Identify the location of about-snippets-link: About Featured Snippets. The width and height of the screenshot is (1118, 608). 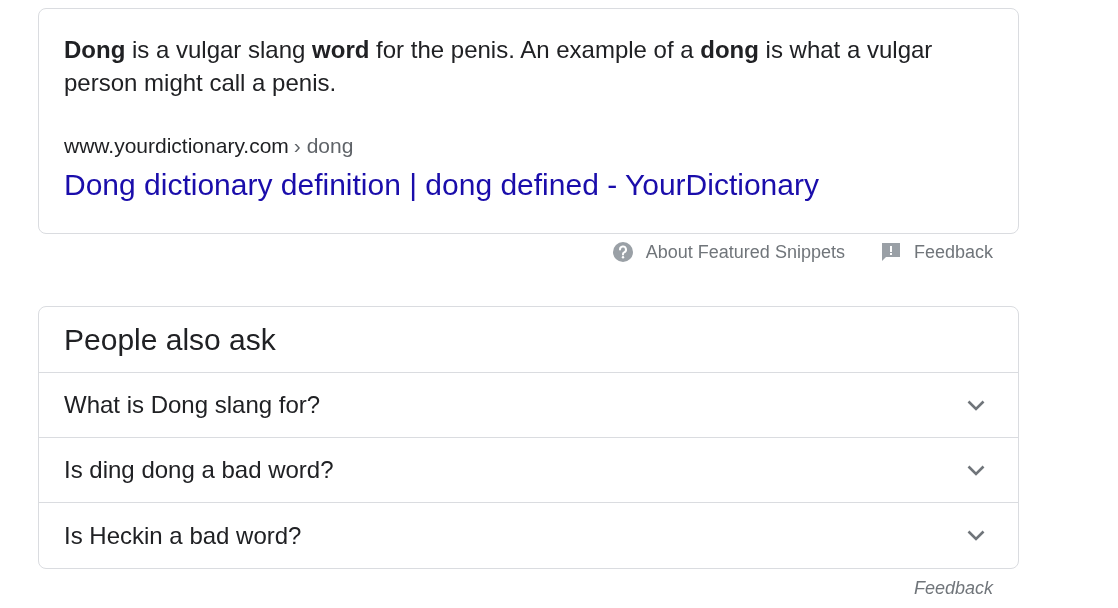
(728, 252).